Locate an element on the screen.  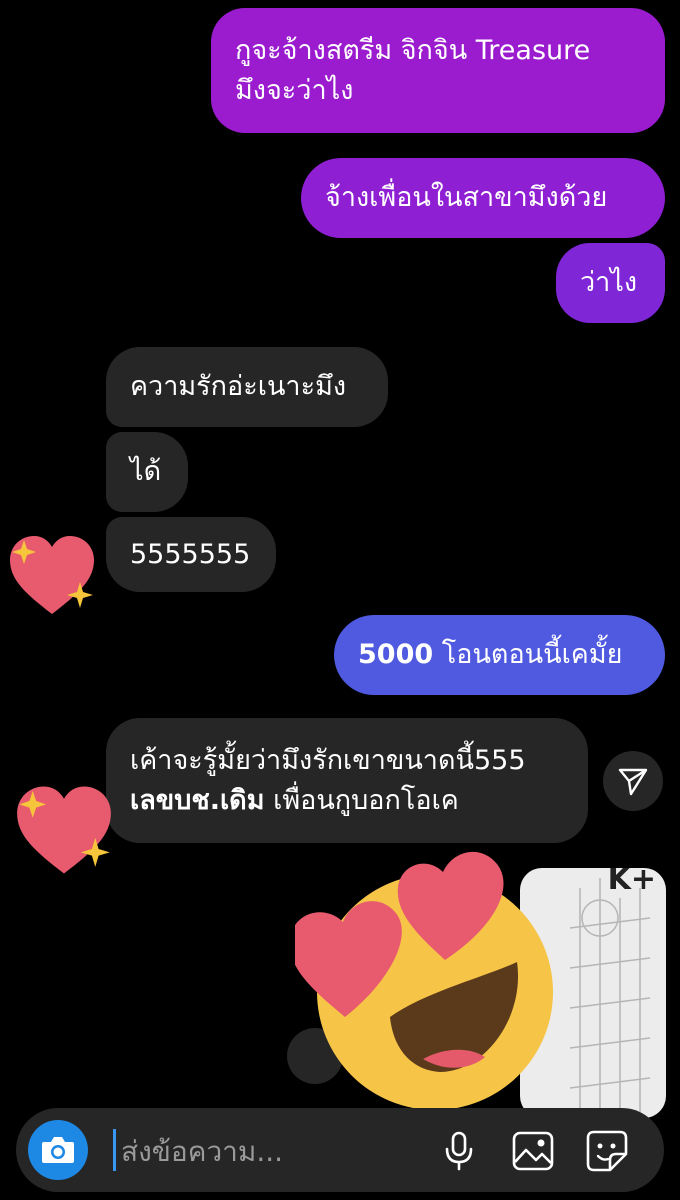
message-text-line: 5000 โอนตอนนี้เคมั้ย is located at coordinates (499, 655).